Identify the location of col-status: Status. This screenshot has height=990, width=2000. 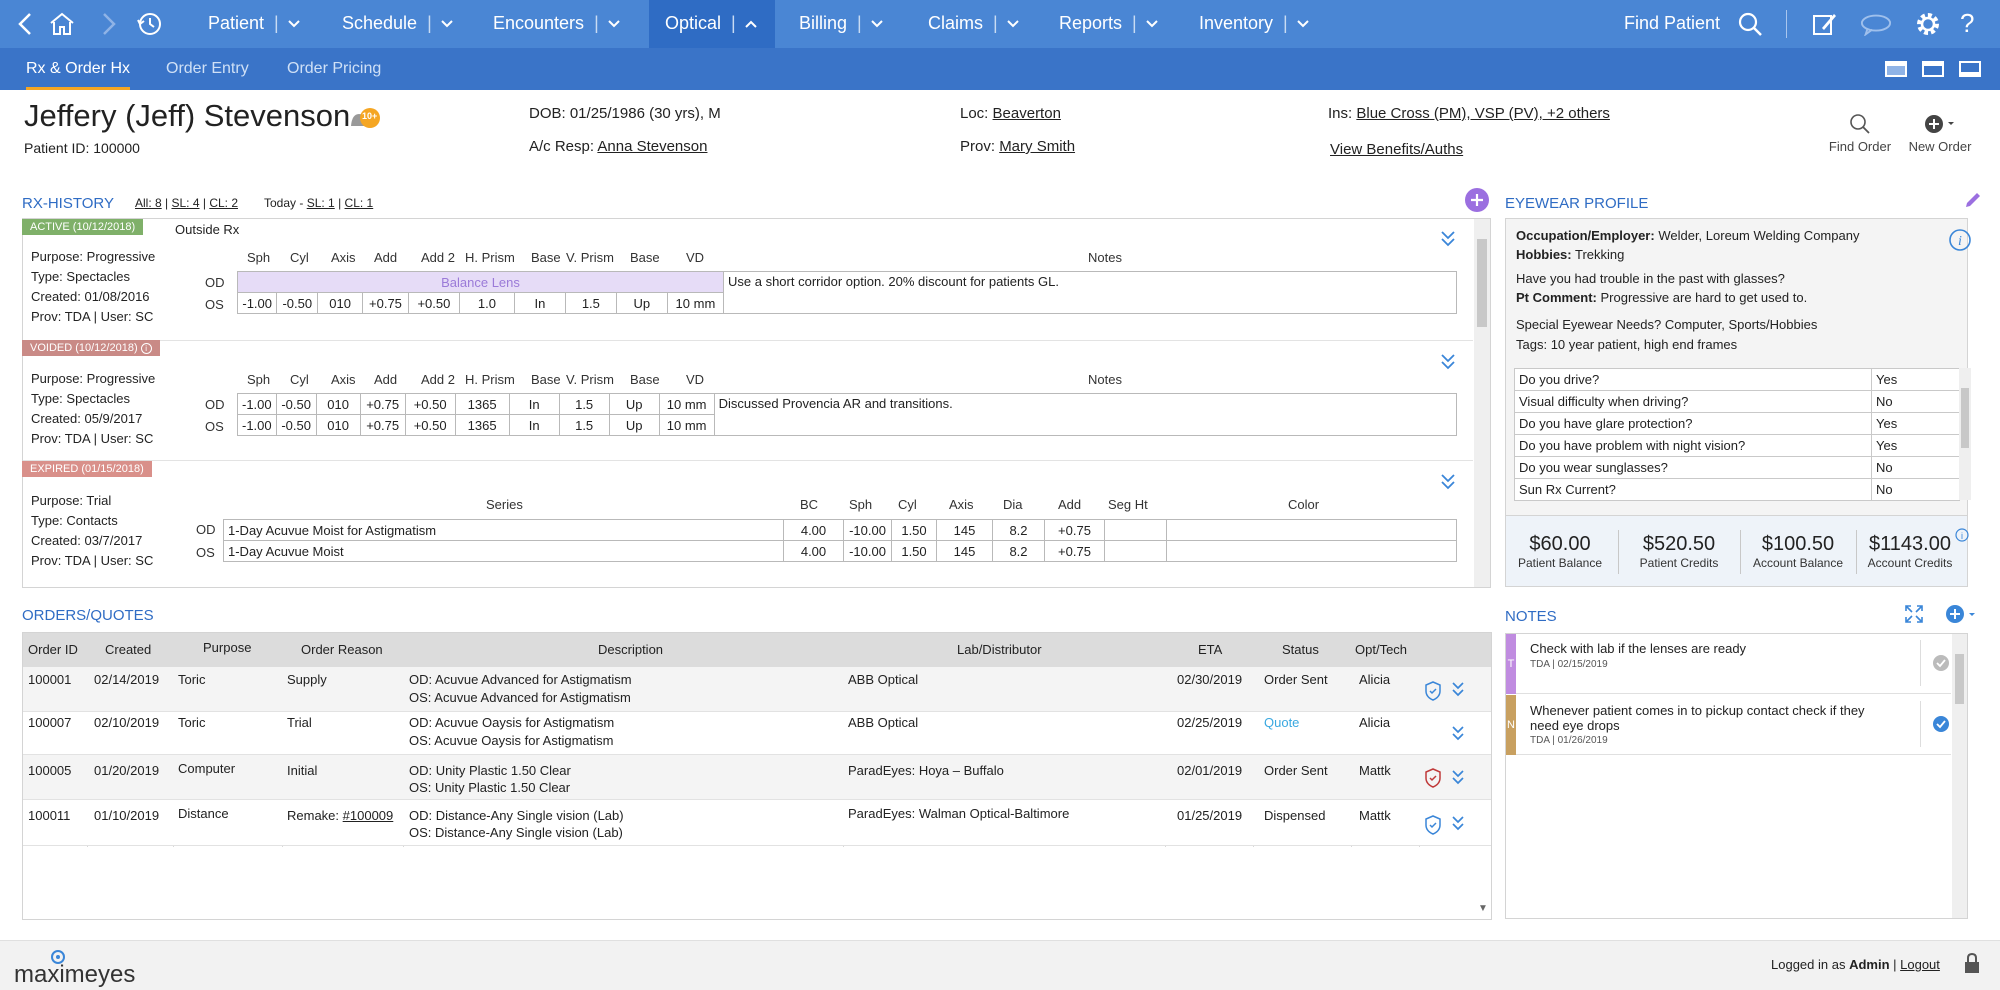
(1300, 649).